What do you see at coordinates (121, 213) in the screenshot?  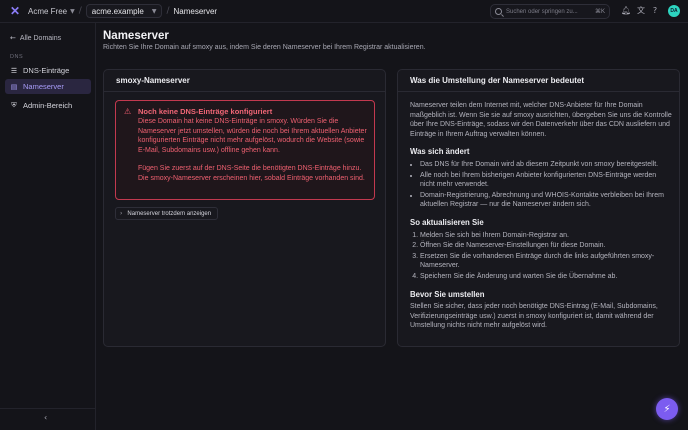 I see `chevron-right-icon: ›` at bounding box center [121, 213].